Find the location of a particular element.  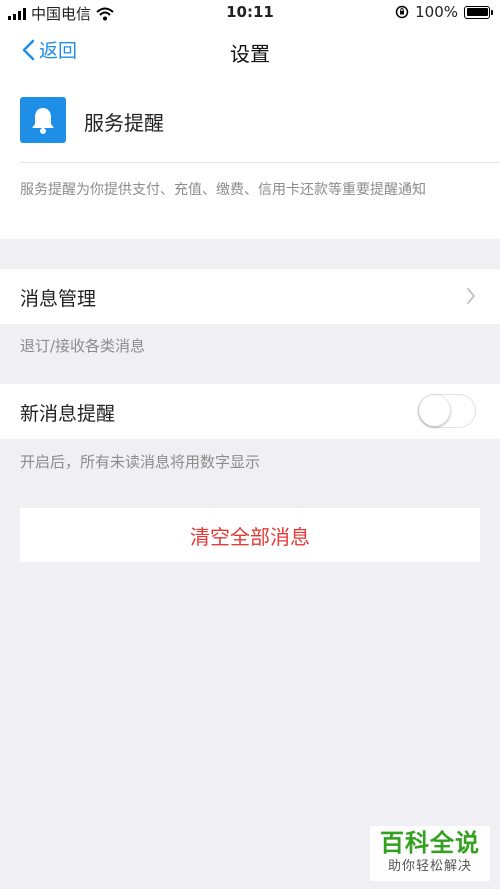

watermark-logo: 百科全说 助你轻松解决 is located at coordinates (430, 853).